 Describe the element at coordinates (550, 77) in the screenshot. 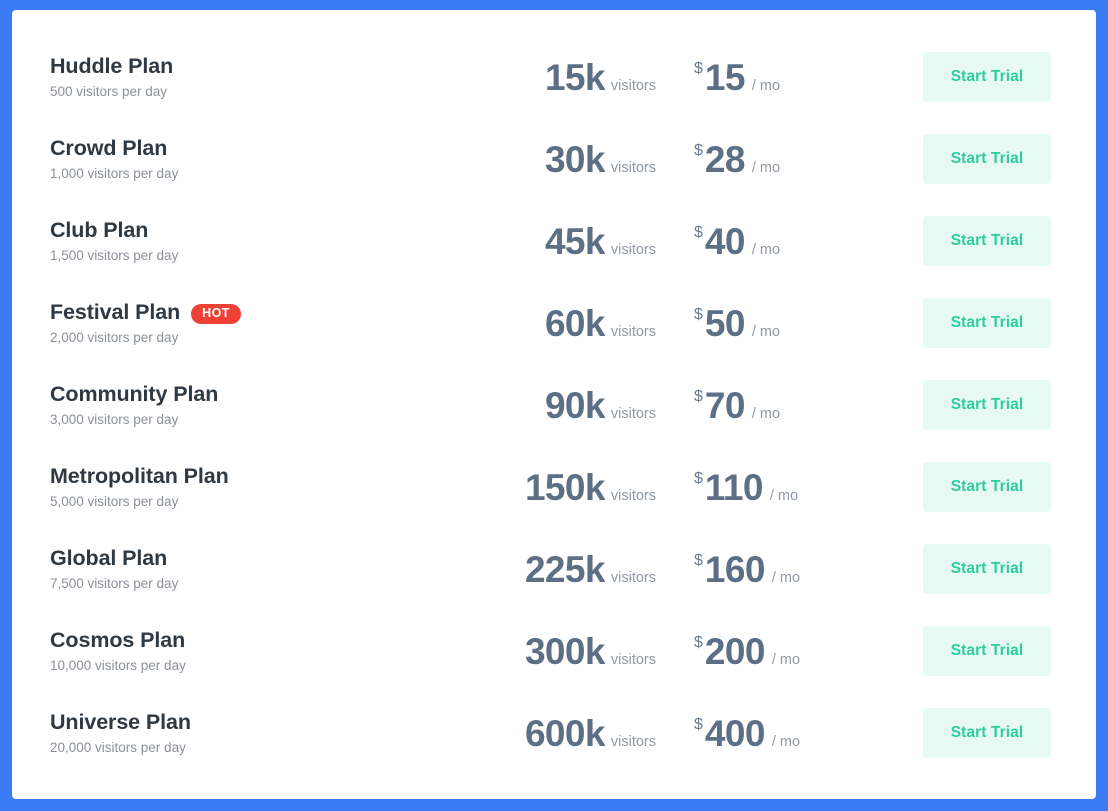

I see `plan-visitors: 15k visitors` at that location.